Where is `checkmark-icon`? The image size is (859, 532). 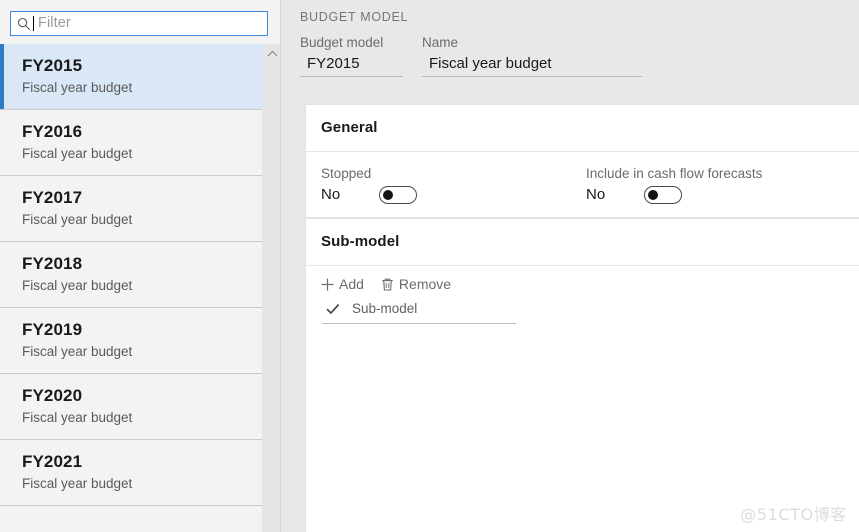 checkmark-icon is located at coordinates (333, 309).